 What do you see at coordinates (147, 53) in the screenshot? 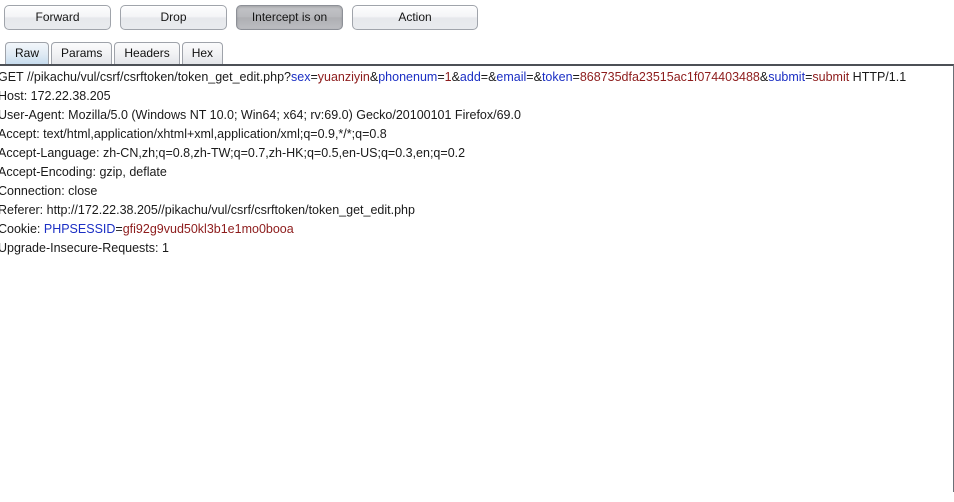
I see `tab-headers: Headers` at bounding box center [147, 53].